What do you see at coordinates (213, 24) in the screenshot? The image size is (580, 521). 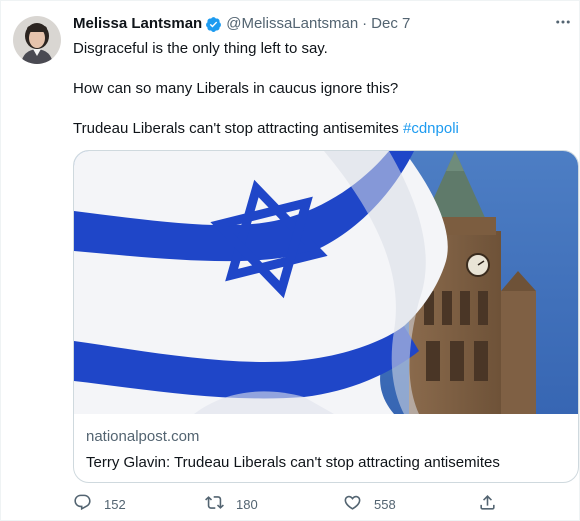 I see `verified-icon` at bounding box center [213, 24].